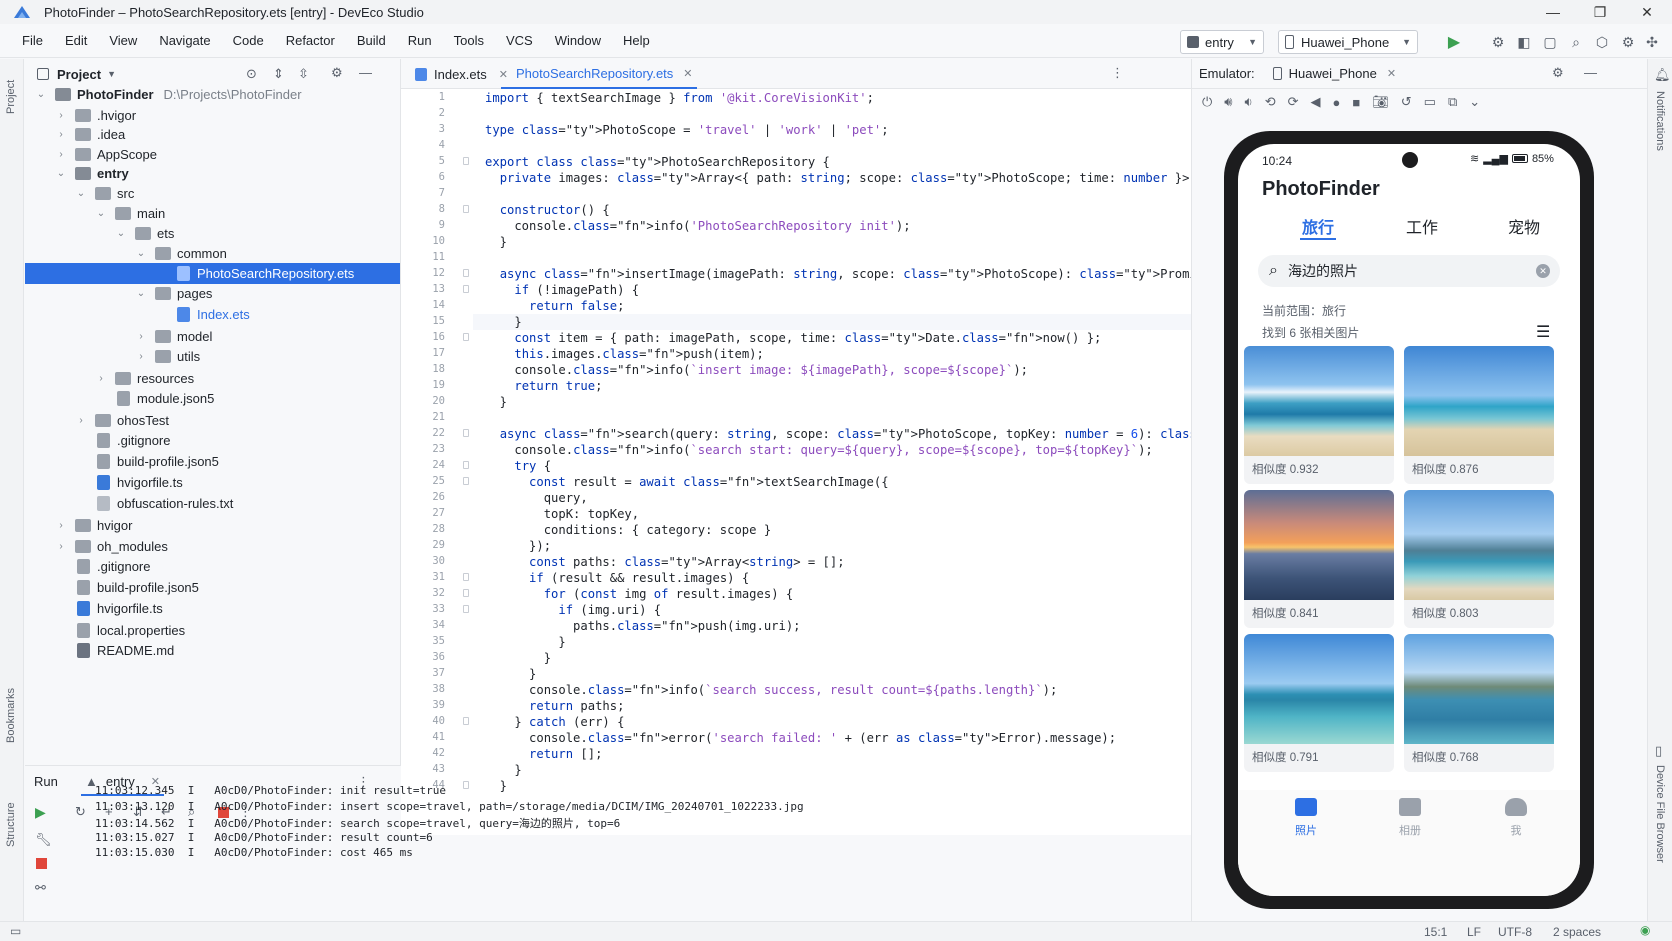  I want to click on tree-row-hvigor: › hvigor, so click(212, 525).